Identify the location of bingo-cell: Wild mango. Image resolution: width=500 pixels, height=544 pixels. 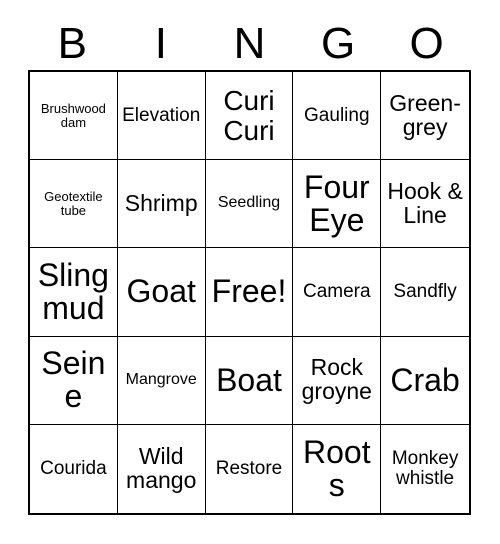
(161, 468).